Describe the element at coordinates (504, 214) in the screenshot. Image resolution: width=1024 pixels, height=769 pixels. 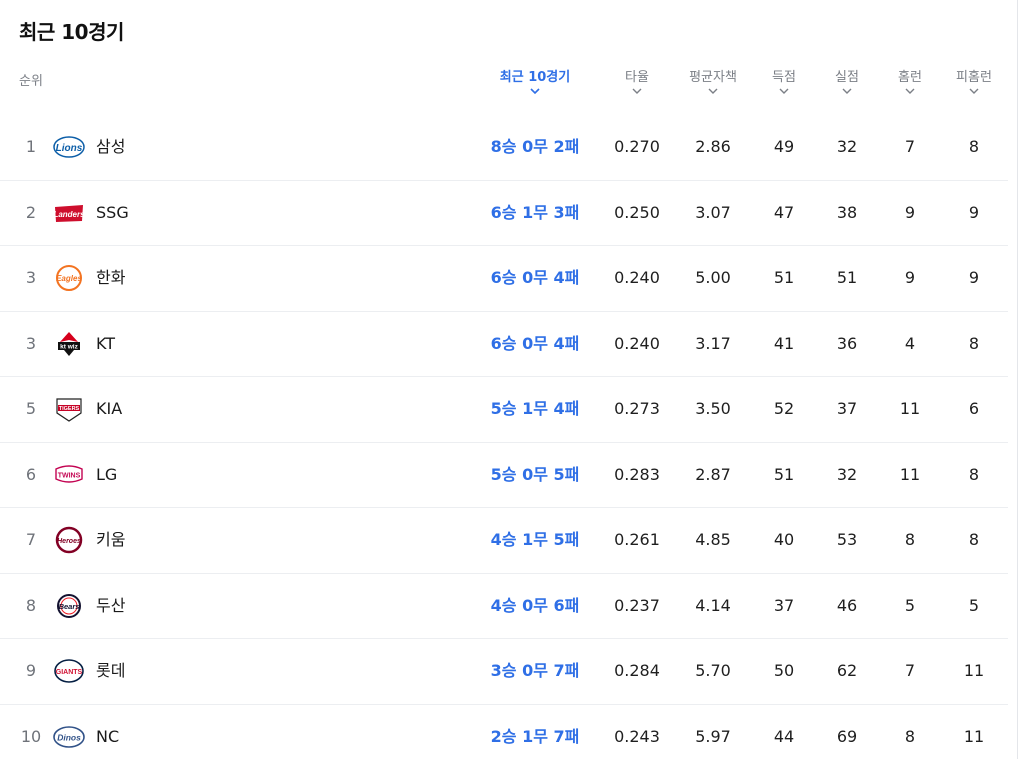
I see `table-row: 2LandersSSG6승 1무 3패0.2503.07473899` at that location.